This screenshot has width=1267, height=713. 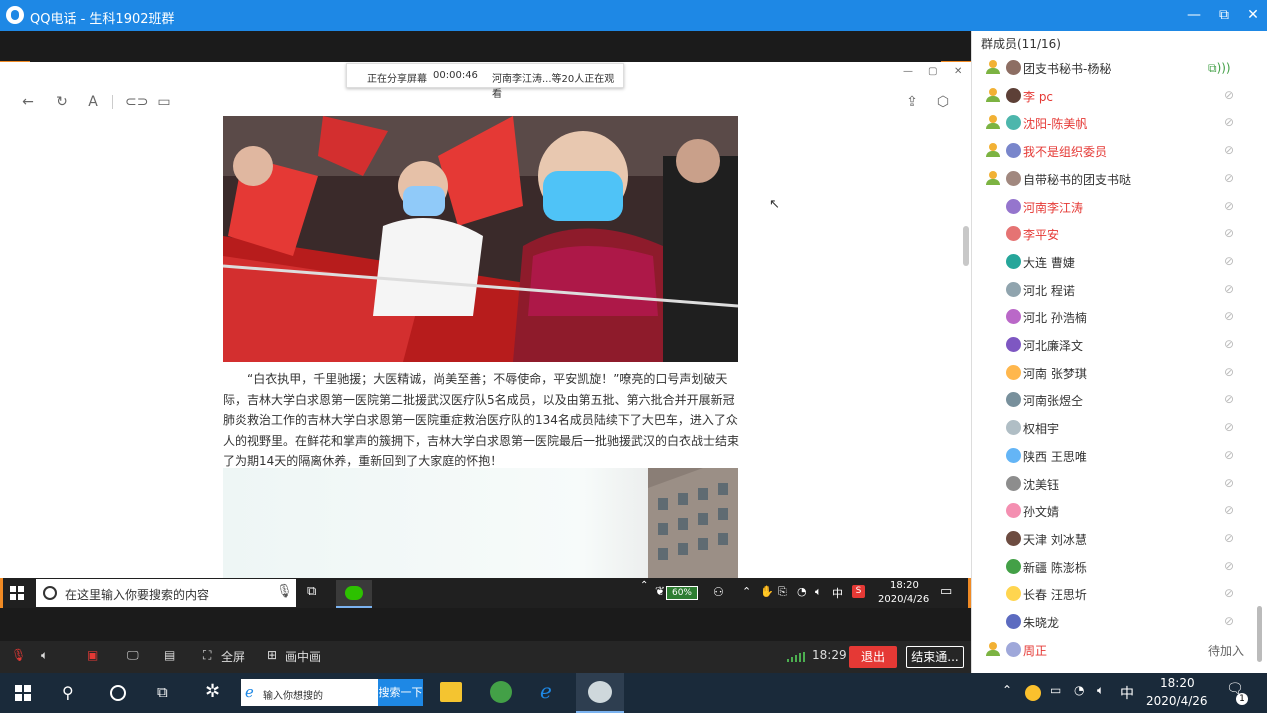 What do you see at coordinates (400, 692) in the screenshot?
I see `taskbar-search-button: 搜索一下` at bounding box center [400, 692].